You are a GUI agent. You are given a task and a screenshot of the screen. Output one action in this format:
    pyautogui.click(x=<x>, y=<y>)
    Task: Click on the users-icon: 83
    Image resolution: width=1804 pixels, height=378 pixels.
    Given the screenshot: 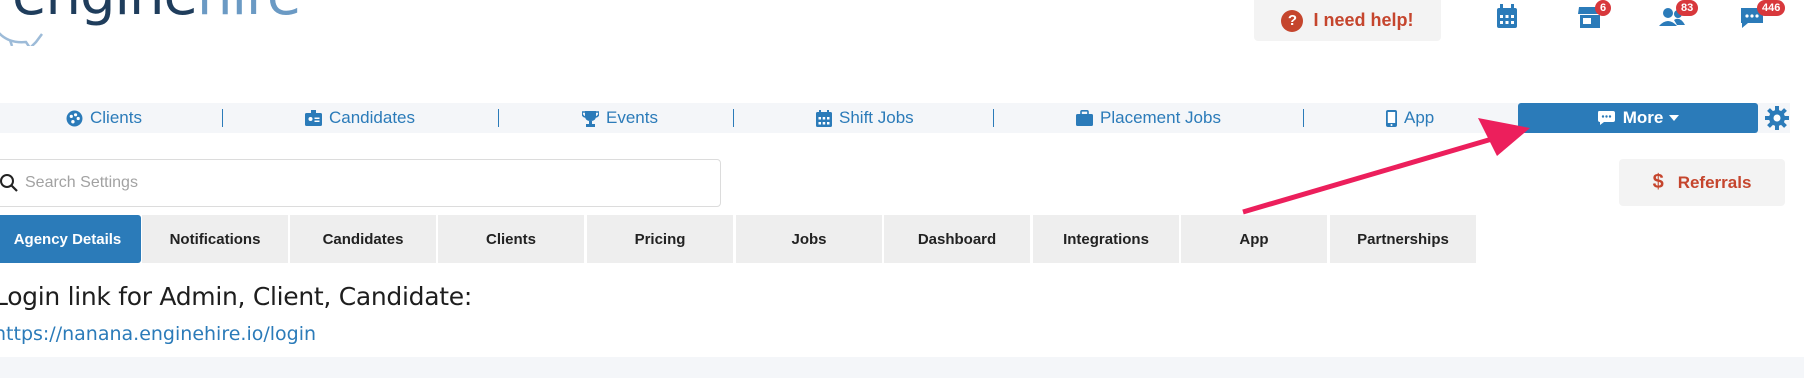 What is the action you would take?
    pyautogui.click(x=1678, y=16)
    